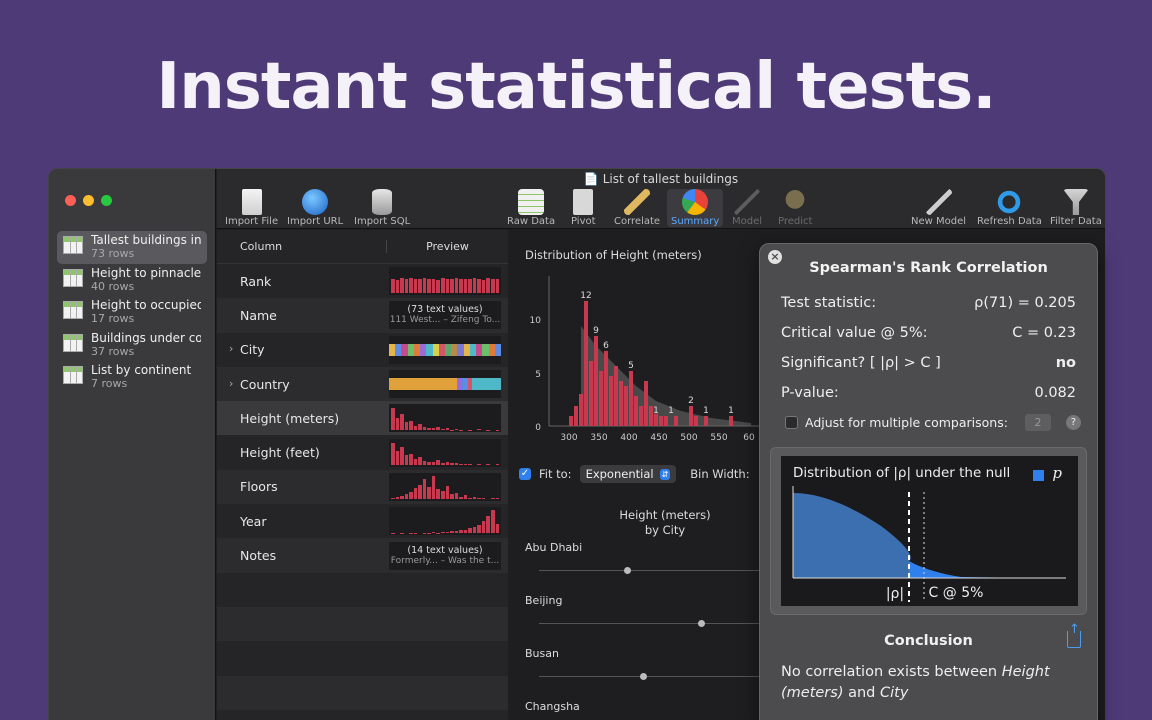 The height and width of the screenshot is (720, 1152). I want to click on bin-width-label: Bin Width:, so click(720, 474).